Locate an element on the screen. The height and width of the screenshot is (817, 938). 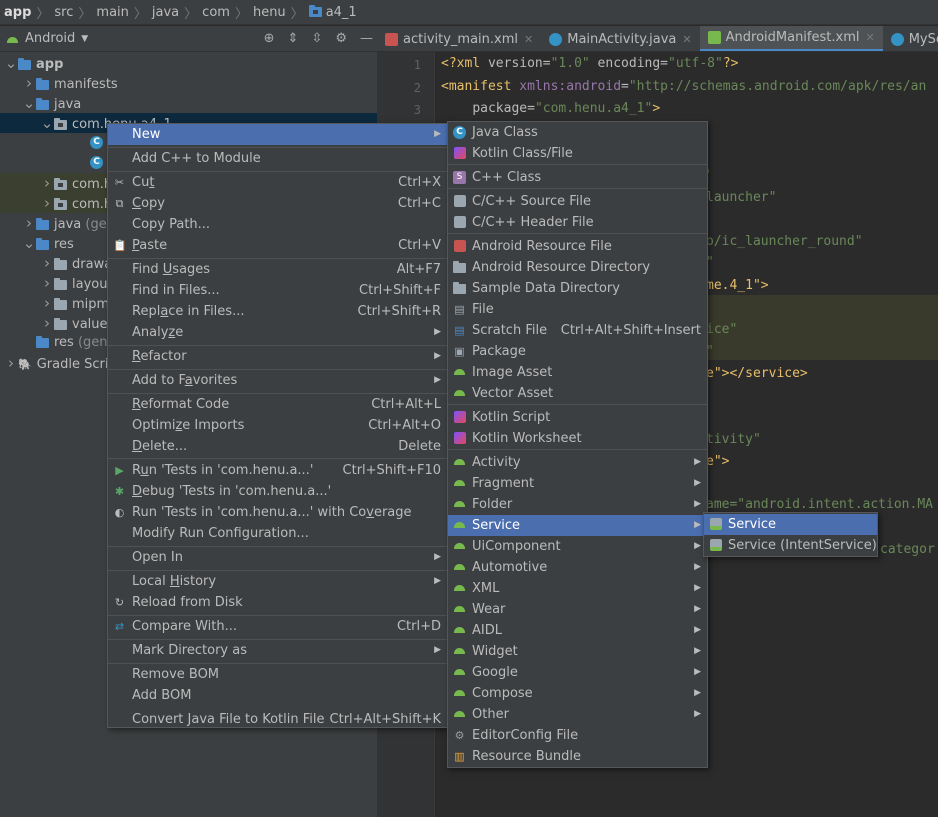
chevron-down-icon: ▼ is located at coordinates (84, 39).